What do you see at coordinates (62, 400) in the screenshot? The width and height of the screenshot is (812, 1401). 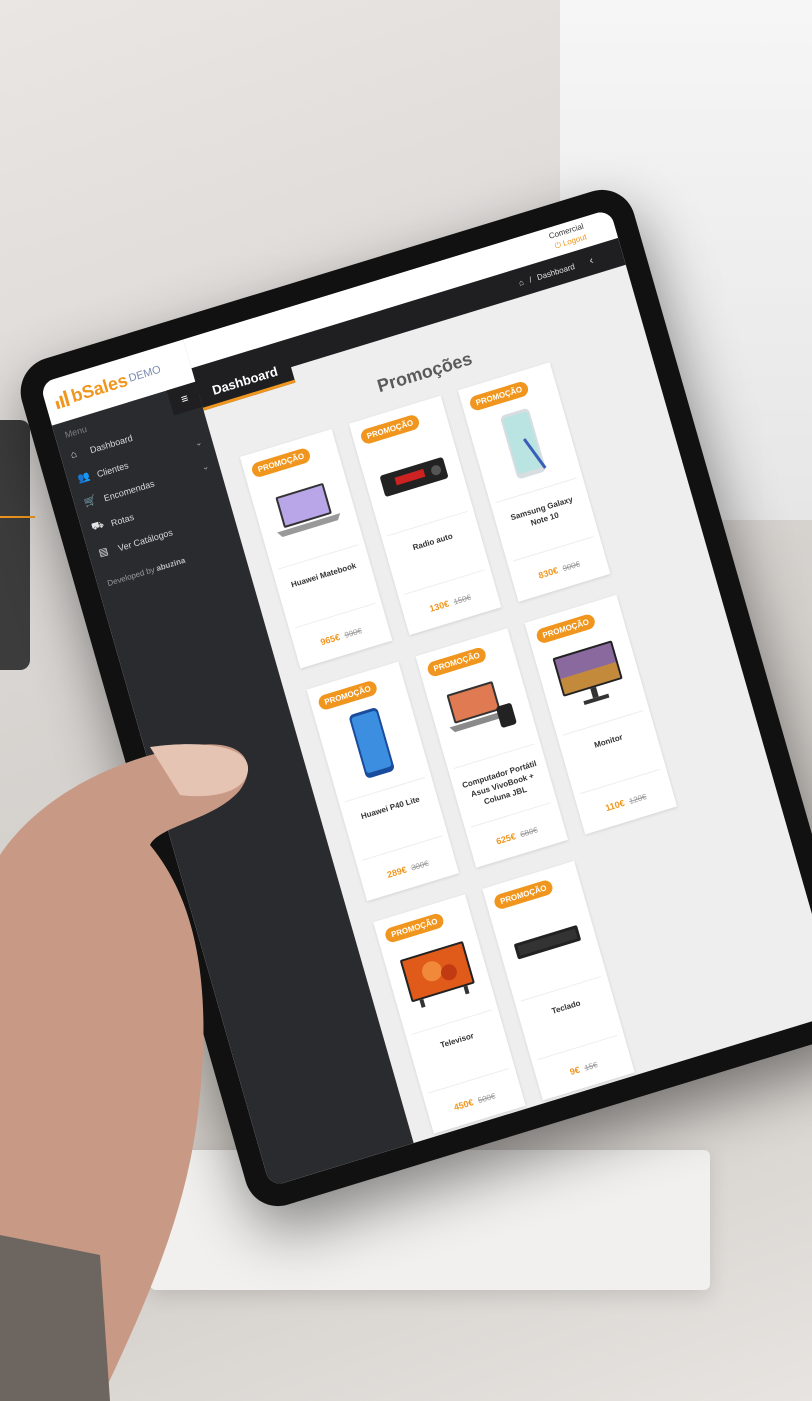 I see `logo-bars-icon` at bounding box center [62, 400].